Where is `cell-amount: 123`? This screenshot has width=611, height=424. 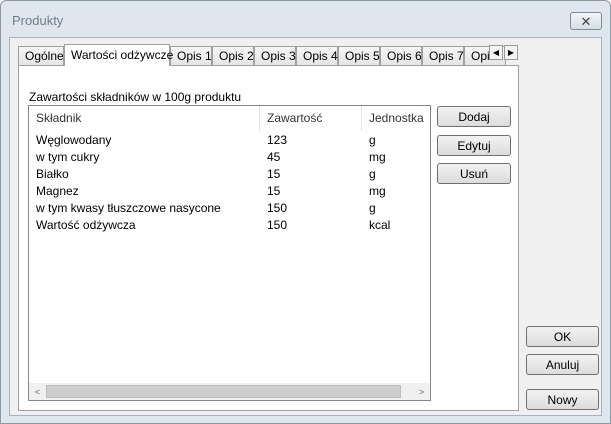
cell-amount: 123 is located at coordinates (277, 140).